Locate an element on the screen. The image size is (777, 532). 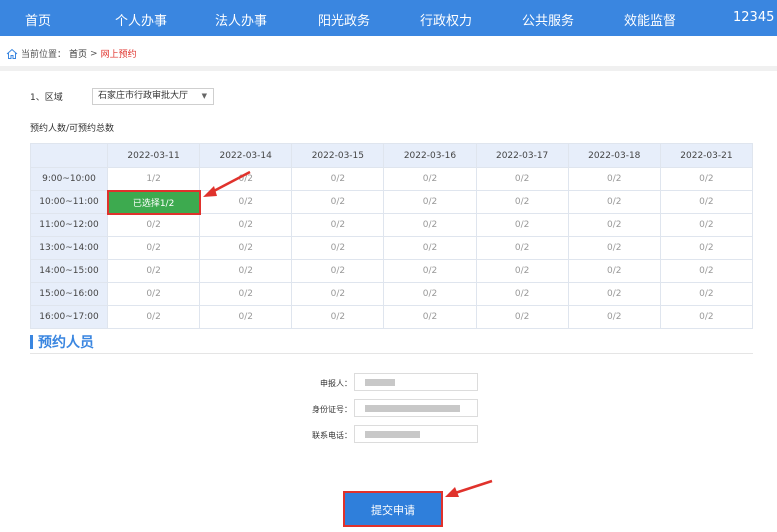
selected-slot-cell: 已选择1/2 is located at coordinates (153, 202).